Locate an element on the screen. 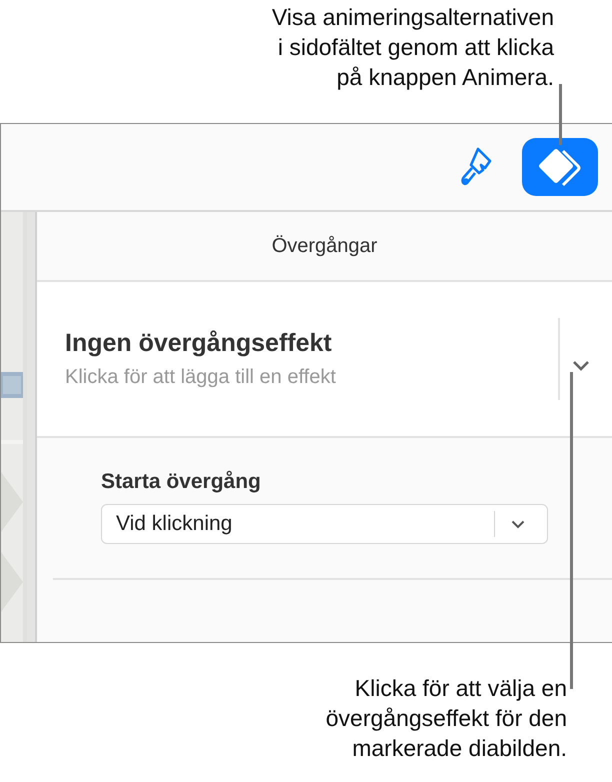  callout-text: övergångseffekt för den is located at coordinates (446, 718).